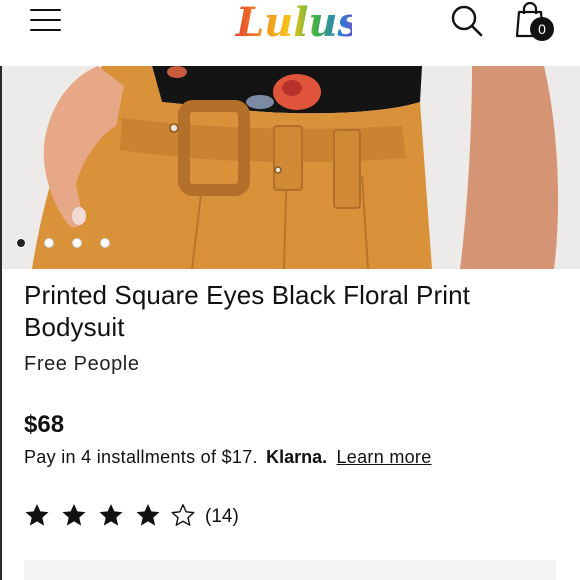 This screenshot has width=580, height=580. I want to click on site-header: Lulus 0, so click(290, 33).